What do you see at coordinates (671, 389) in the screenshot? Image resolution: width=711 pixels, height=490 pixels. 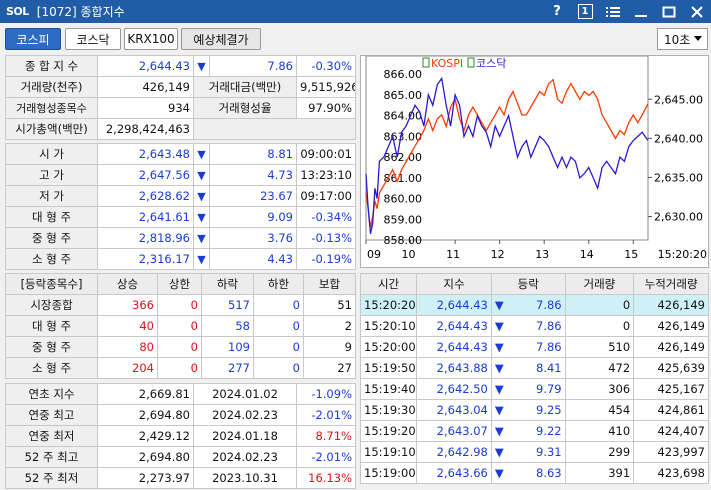 I see `tick-cumulative: 425,167` at bounding box center [671, 389].